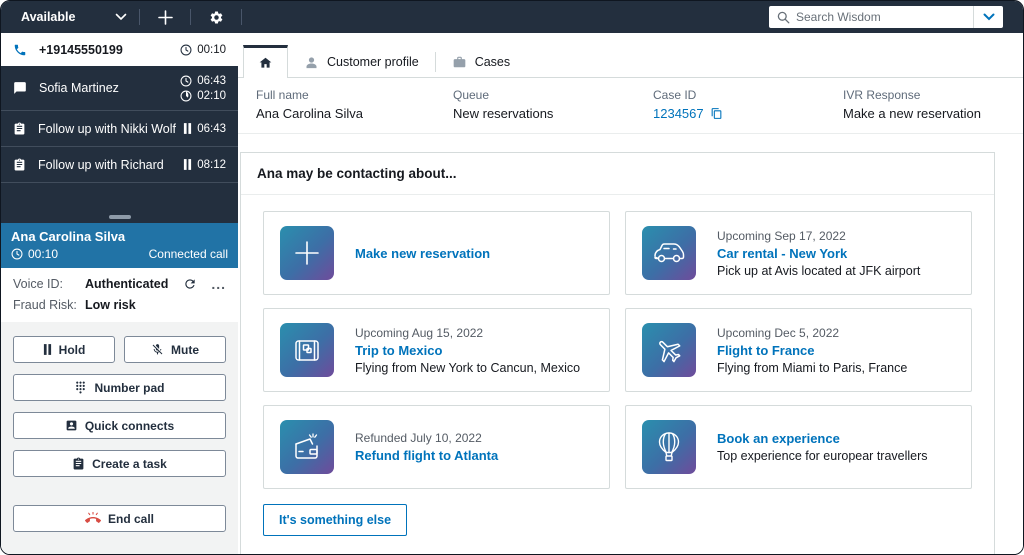  I want to click on timer-icon, so click(186, 96).